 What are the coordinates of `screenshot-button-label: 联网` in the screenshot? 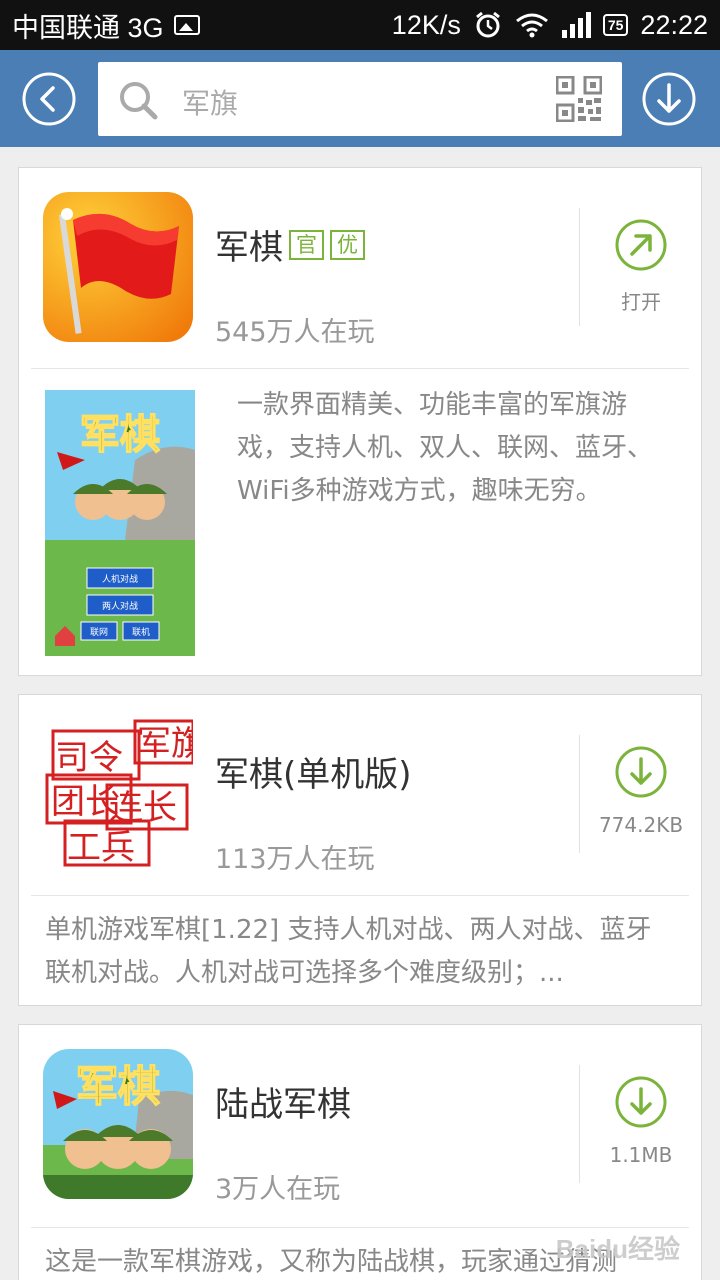 It's located at (99, 632).